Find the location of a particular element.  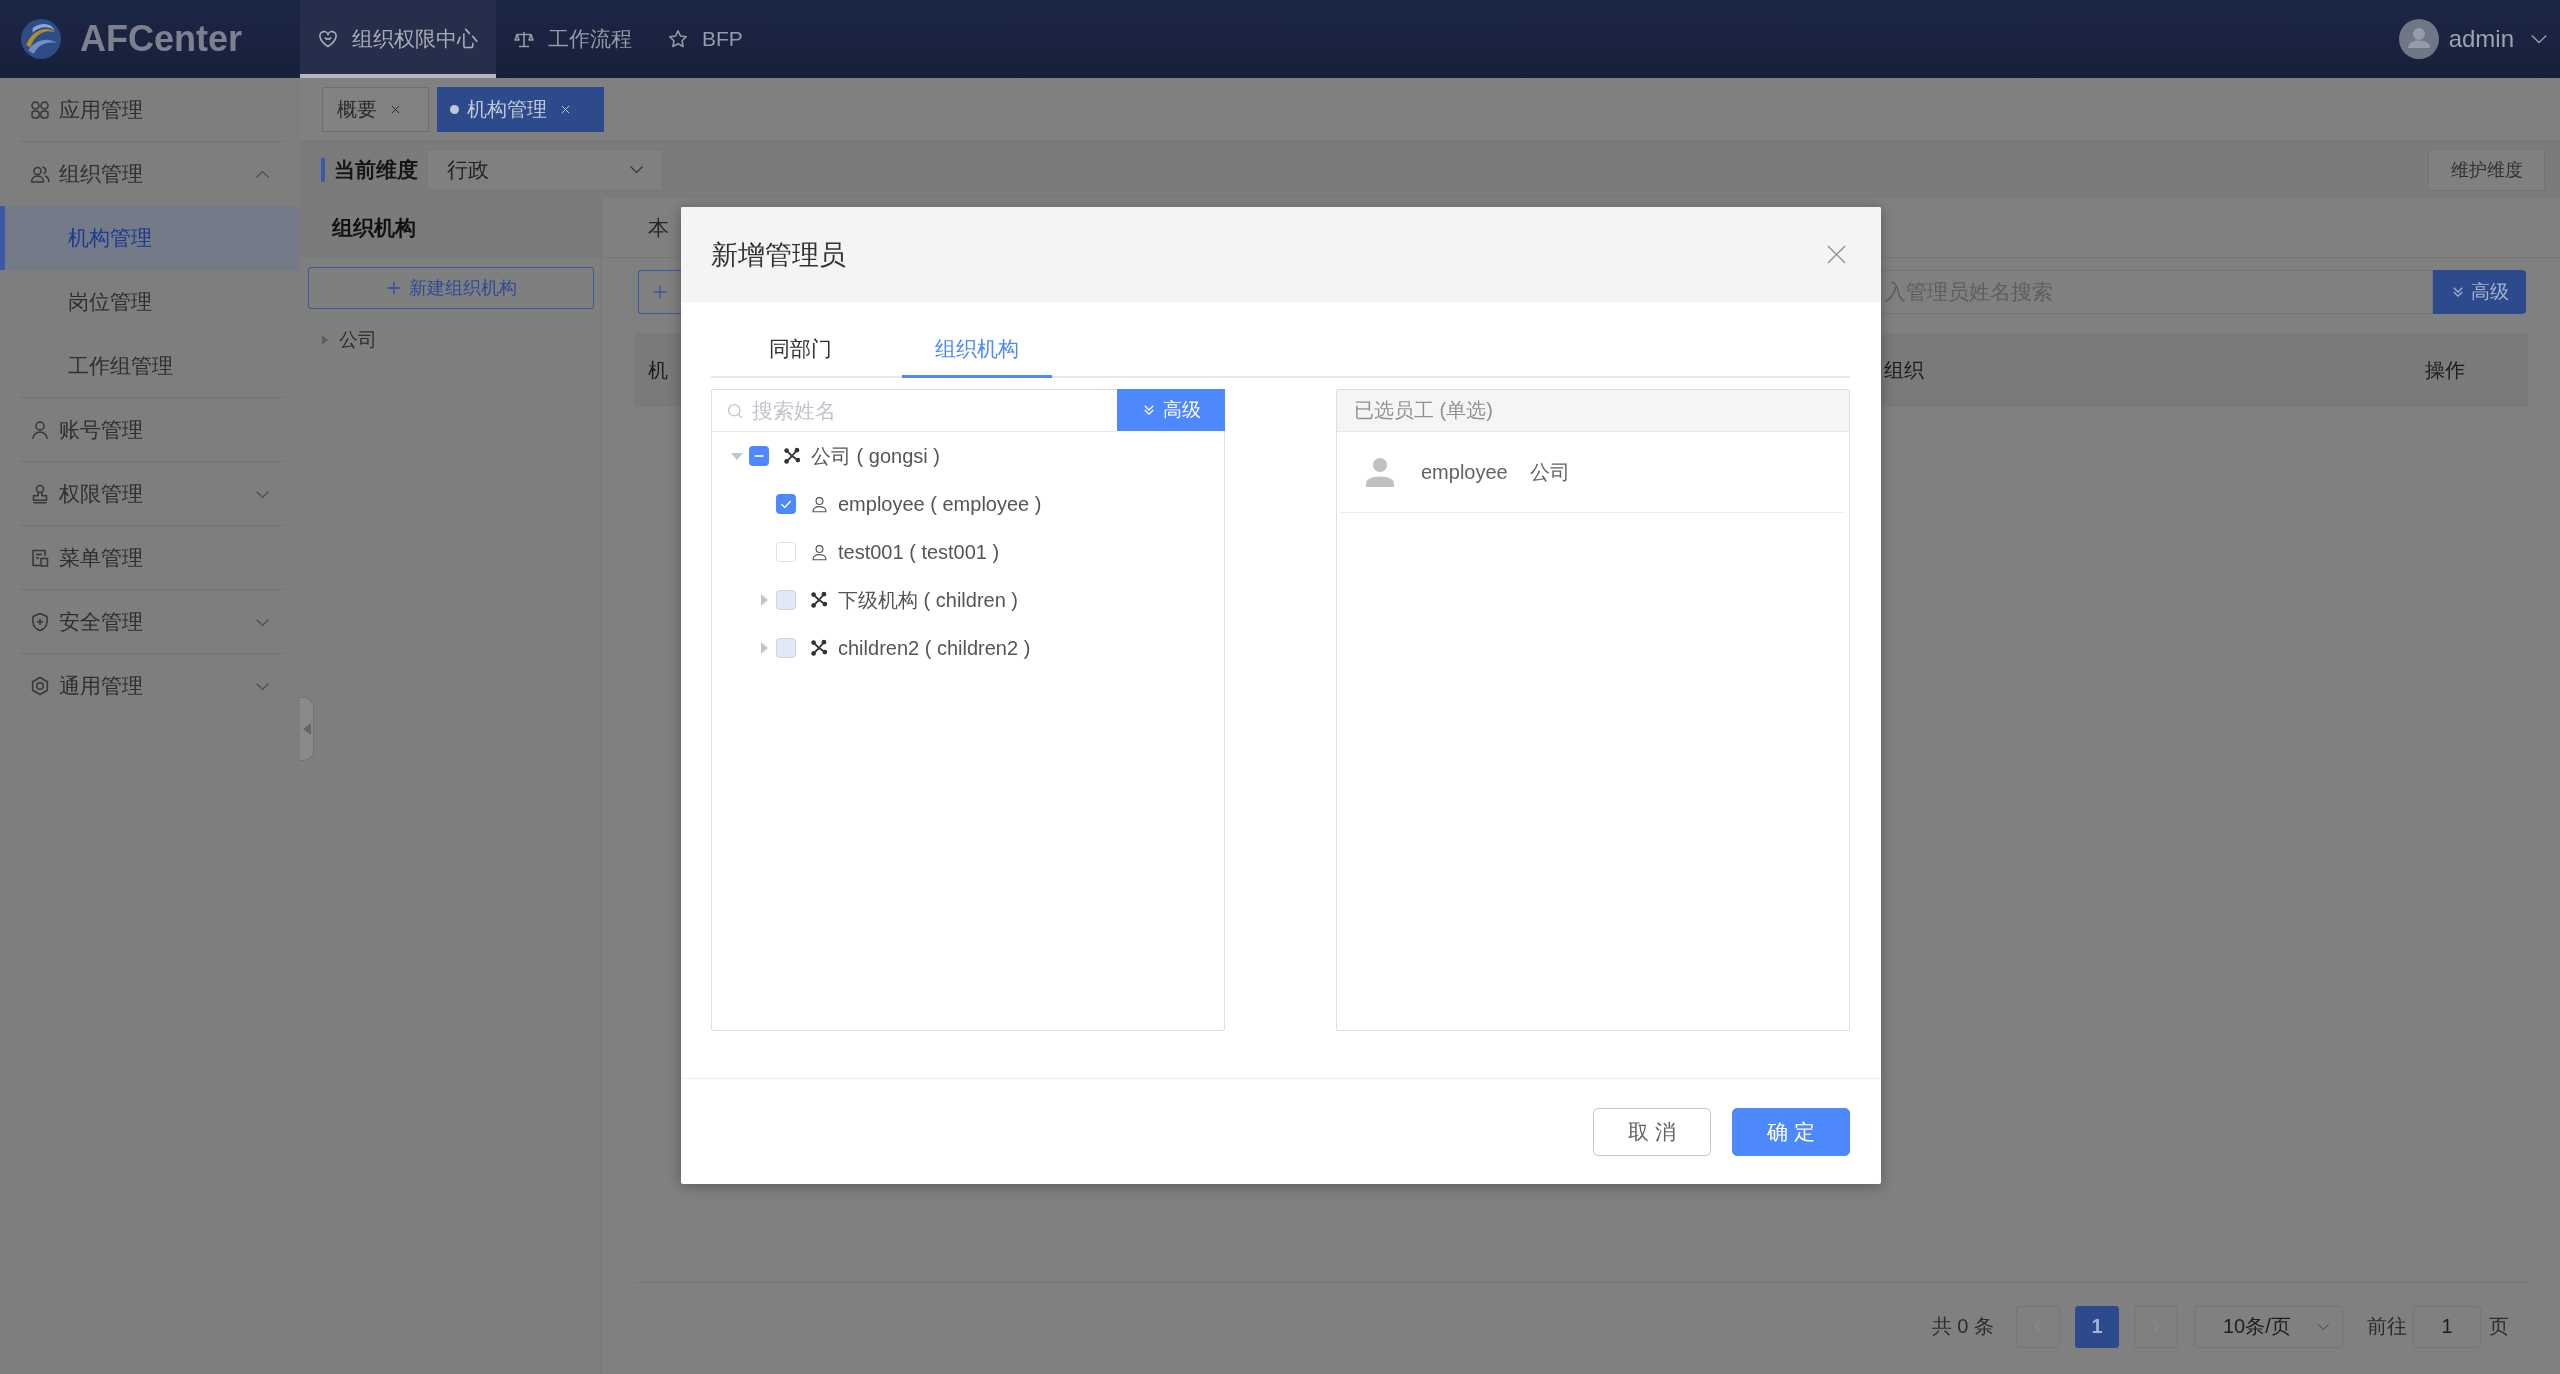

caret-left-icon is located at coordinates (306, 729).